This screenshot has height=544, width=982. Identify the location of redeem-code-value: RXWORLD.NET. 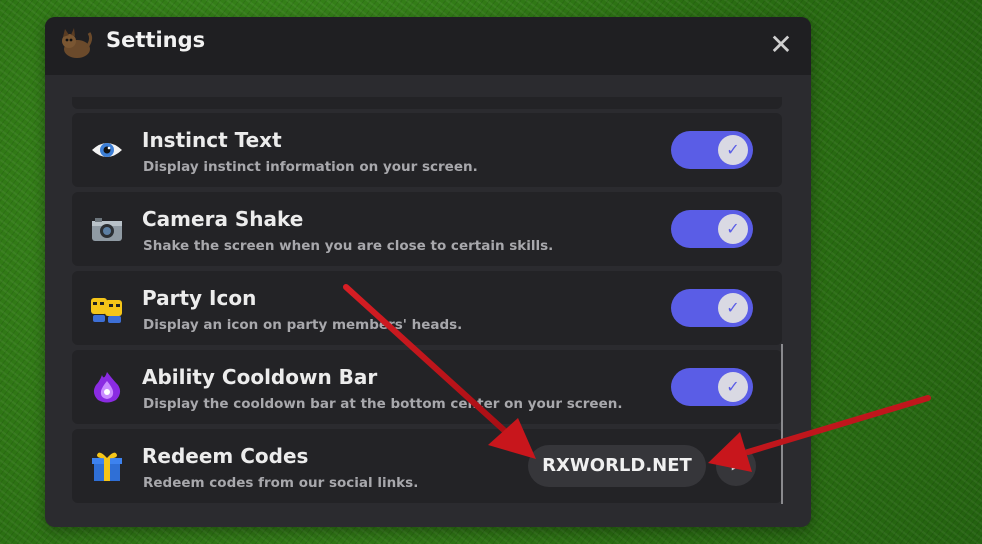
(617, 465).